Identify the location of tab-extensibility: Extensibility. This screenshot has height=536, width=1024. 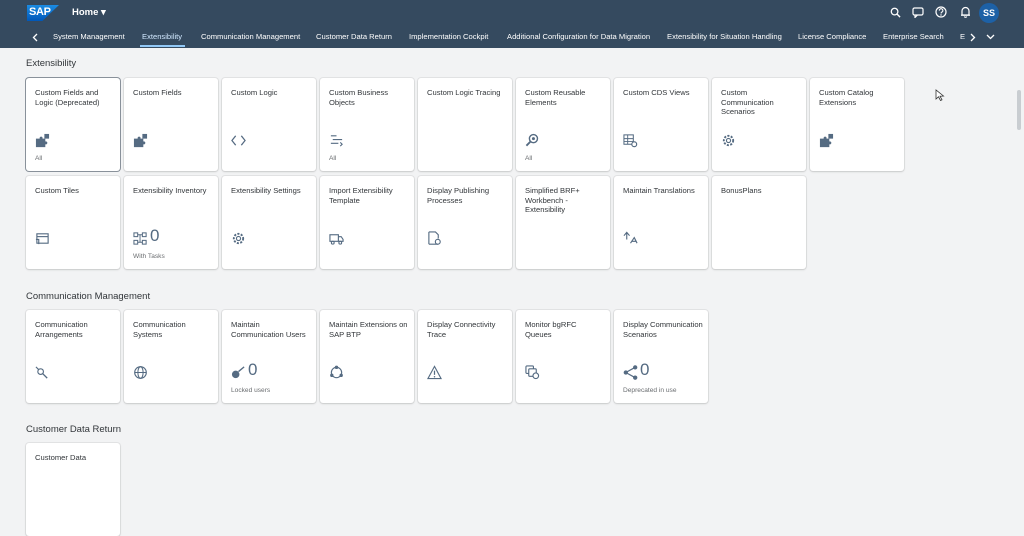
(162, 36).